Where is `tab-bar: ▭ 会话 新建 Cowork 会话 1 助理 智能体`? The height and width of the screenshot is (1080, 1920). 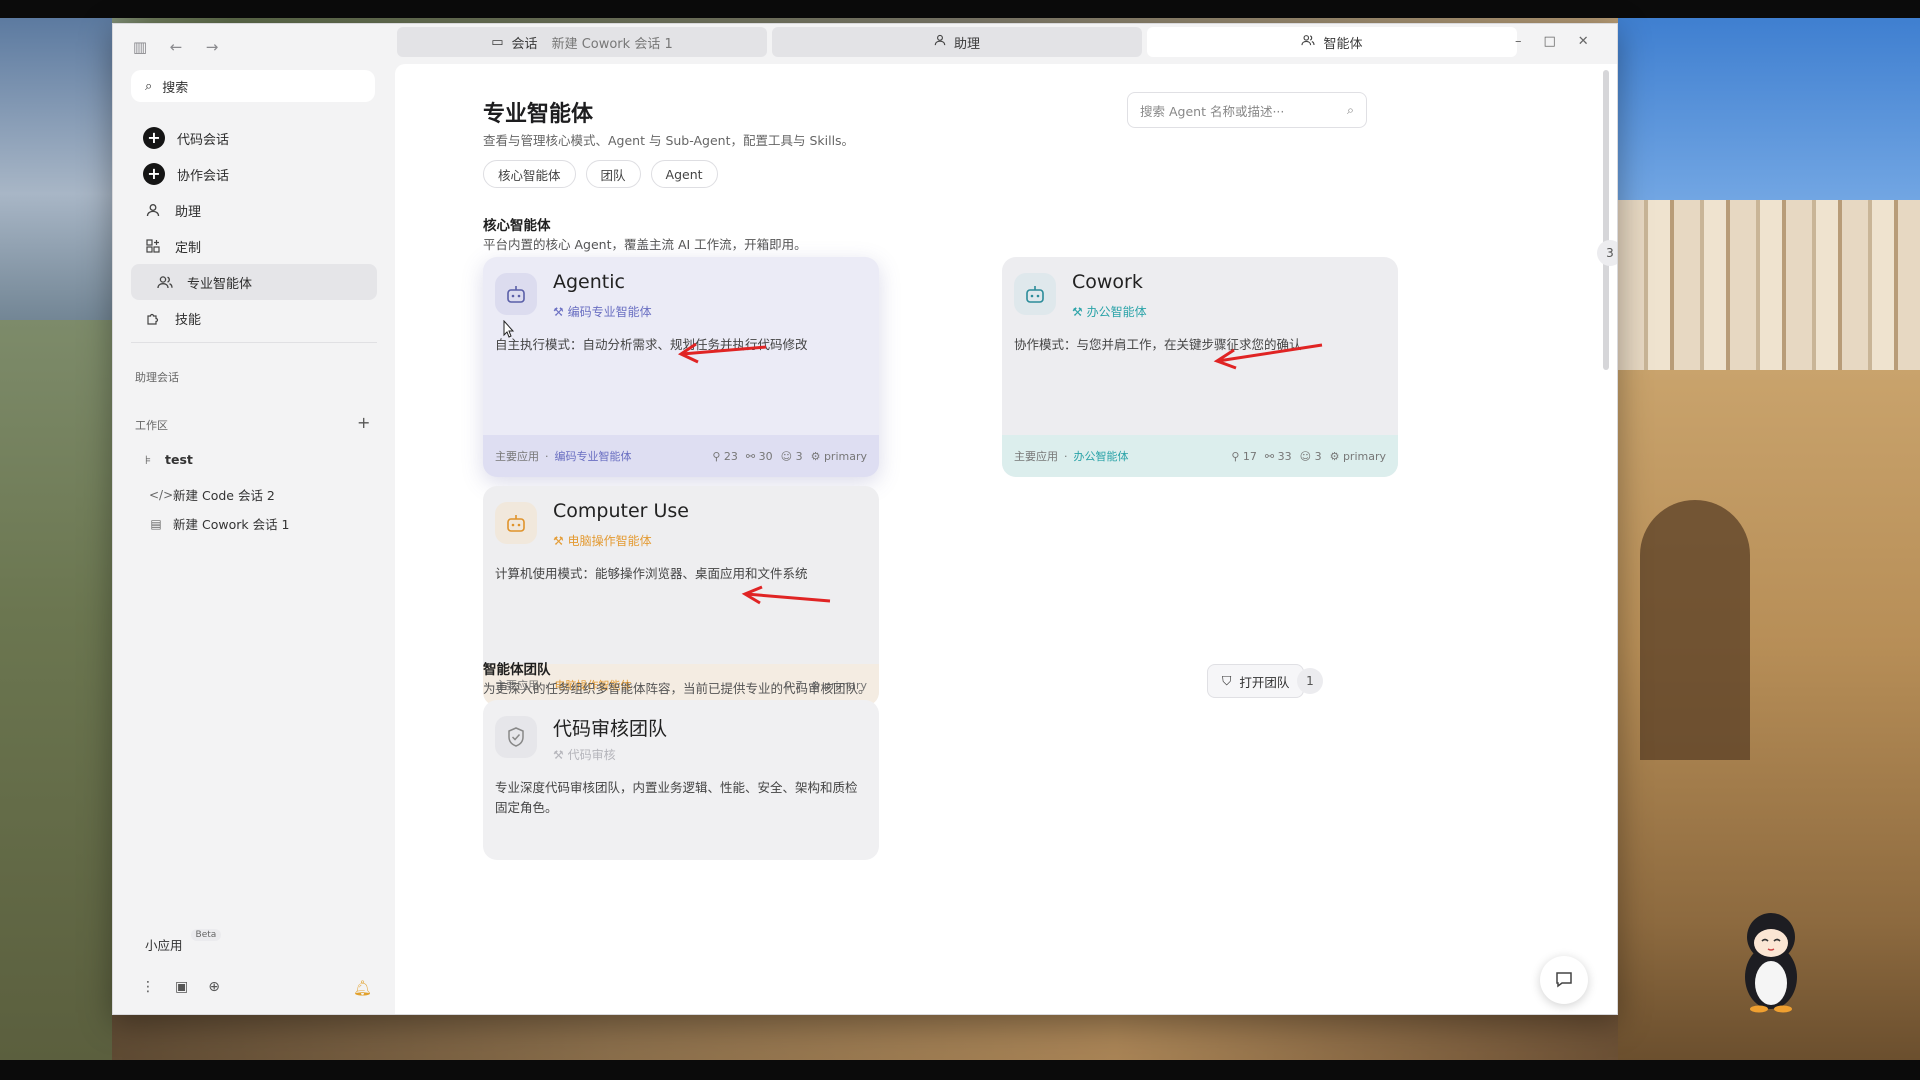 tab-bar: ▭ 会话 新建 Cowork 会话 1 助理 智能体 is located at coordinates (957, 42).